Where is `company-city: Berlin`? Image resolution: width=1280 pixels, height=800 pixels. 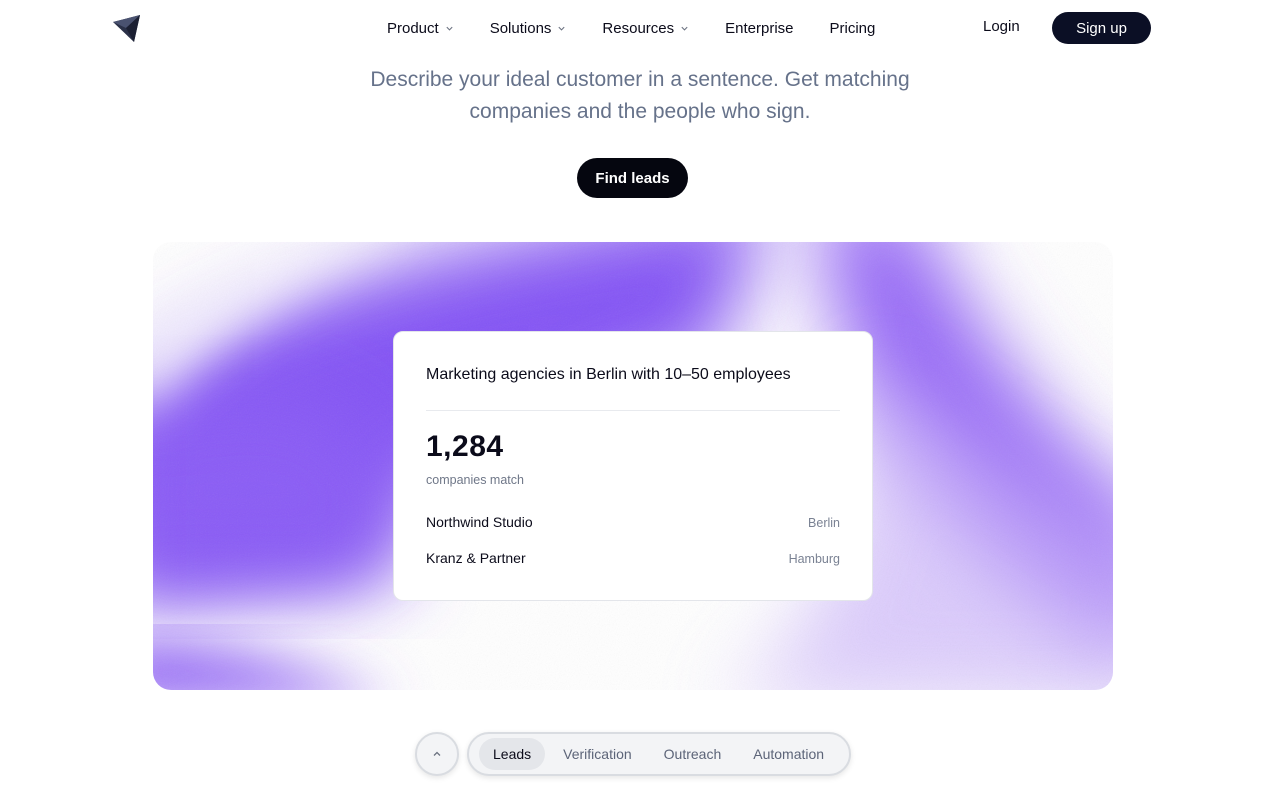 company-city: Berlin is located at coordinates (824, 523).